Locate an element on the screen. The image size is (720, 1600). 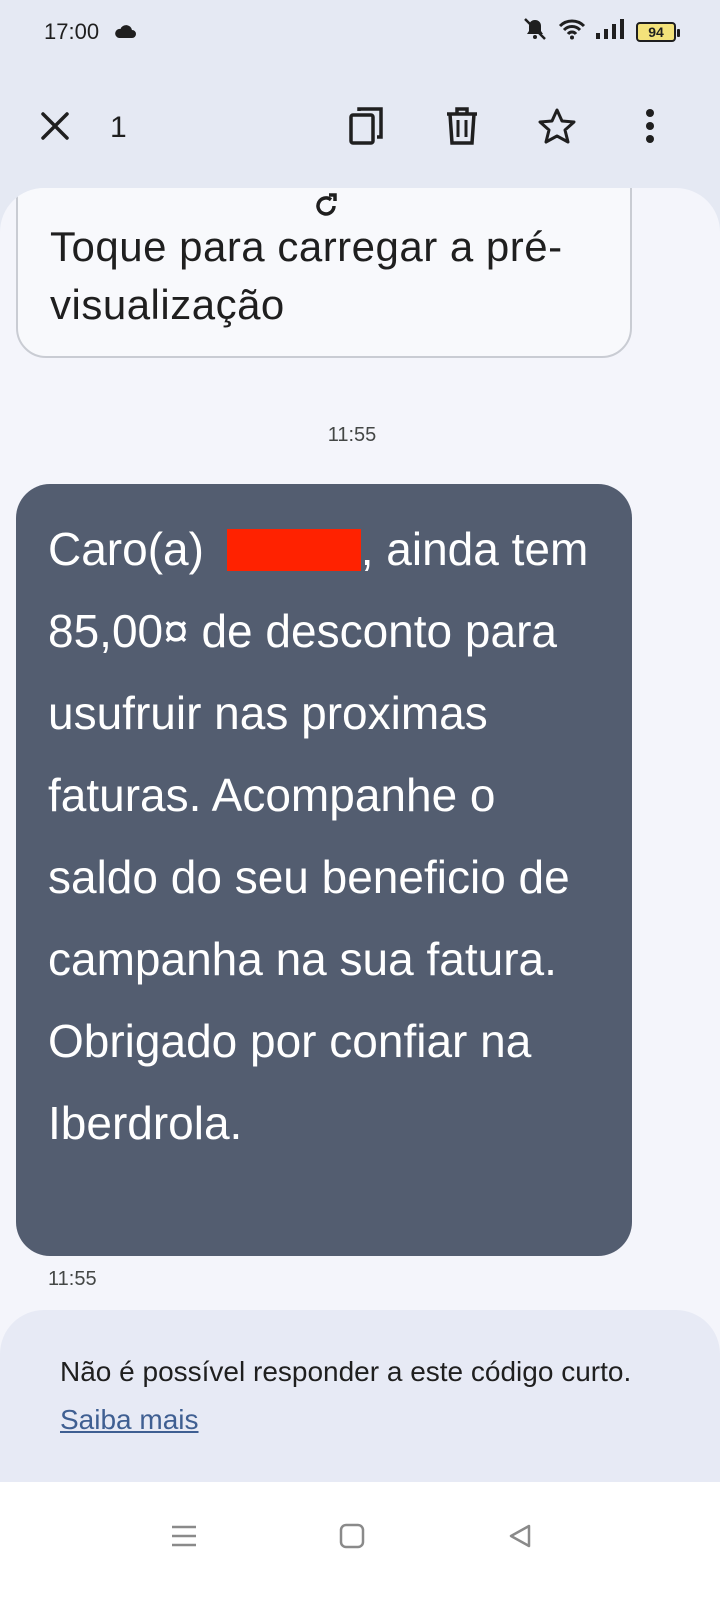
home-square-icon is located at coordinates (352, 1538).